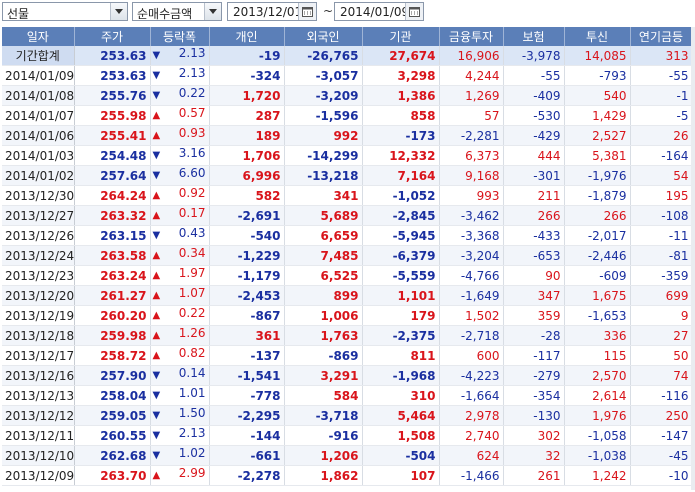 The image size is (695, 492). What do you see at coordinates (247, 36) in the screenshot?
I see `col-header-individual: 개인` at bounding box center [247, 36].